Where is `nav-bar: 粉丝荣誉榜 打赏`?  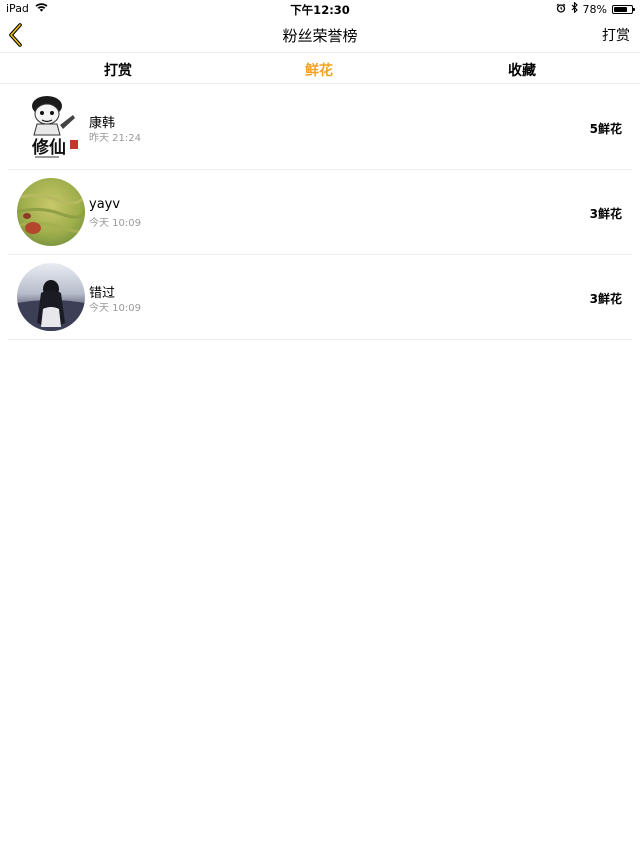
nav-bar: 粉丝荣誉榜 打赏 is located at coordinates (320, 35).